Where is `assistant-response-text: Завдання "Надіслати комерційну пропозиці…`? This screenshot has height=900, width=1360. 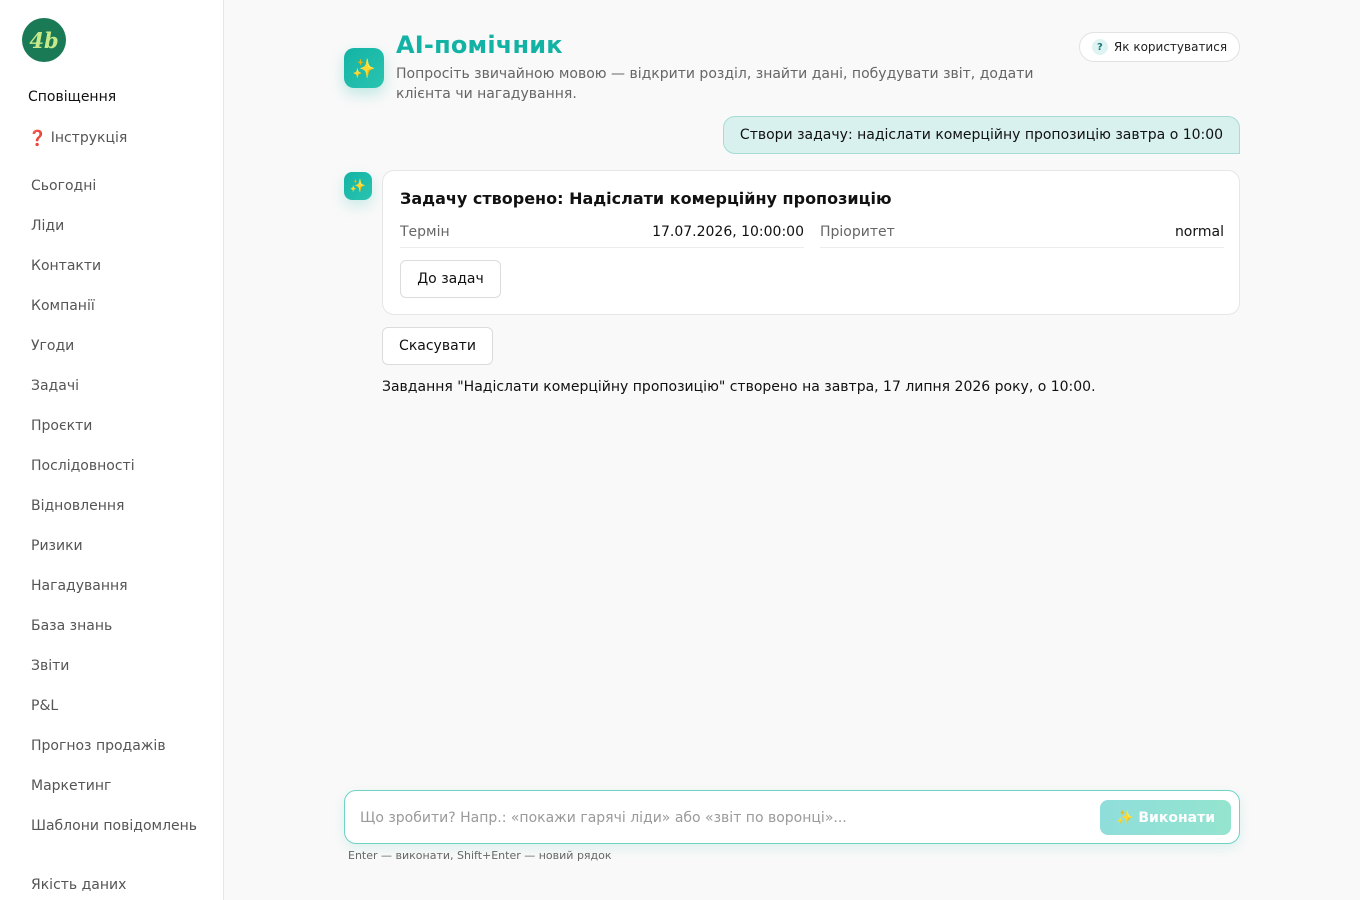
assistant-response-text: Завдання "Надіслати комерційну пропозиці… is located at coordinates (739, 387).